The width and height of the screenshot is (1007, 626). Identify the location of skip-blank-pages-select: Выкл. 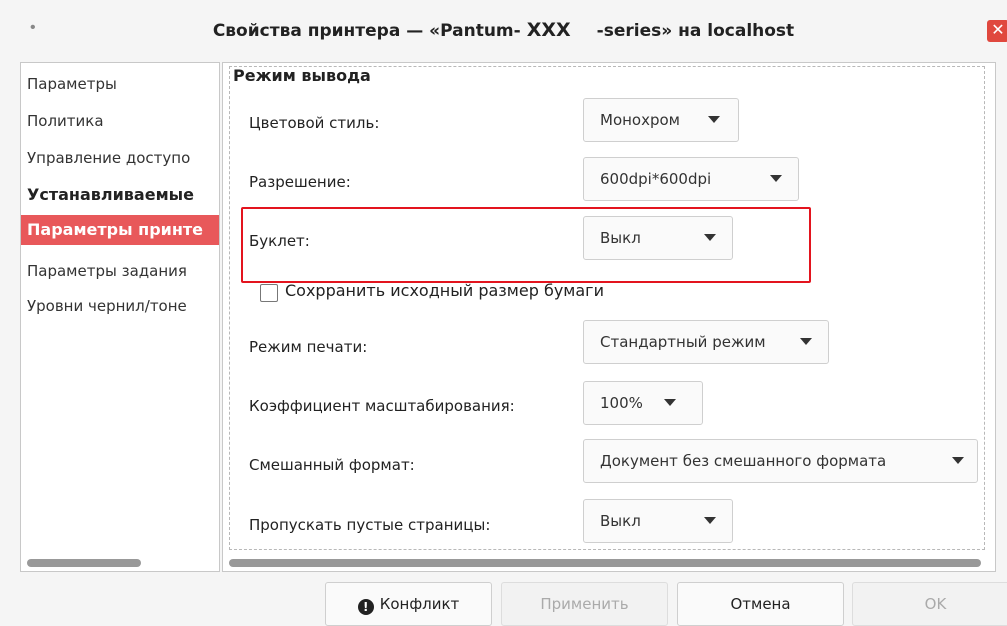
(658, 521).